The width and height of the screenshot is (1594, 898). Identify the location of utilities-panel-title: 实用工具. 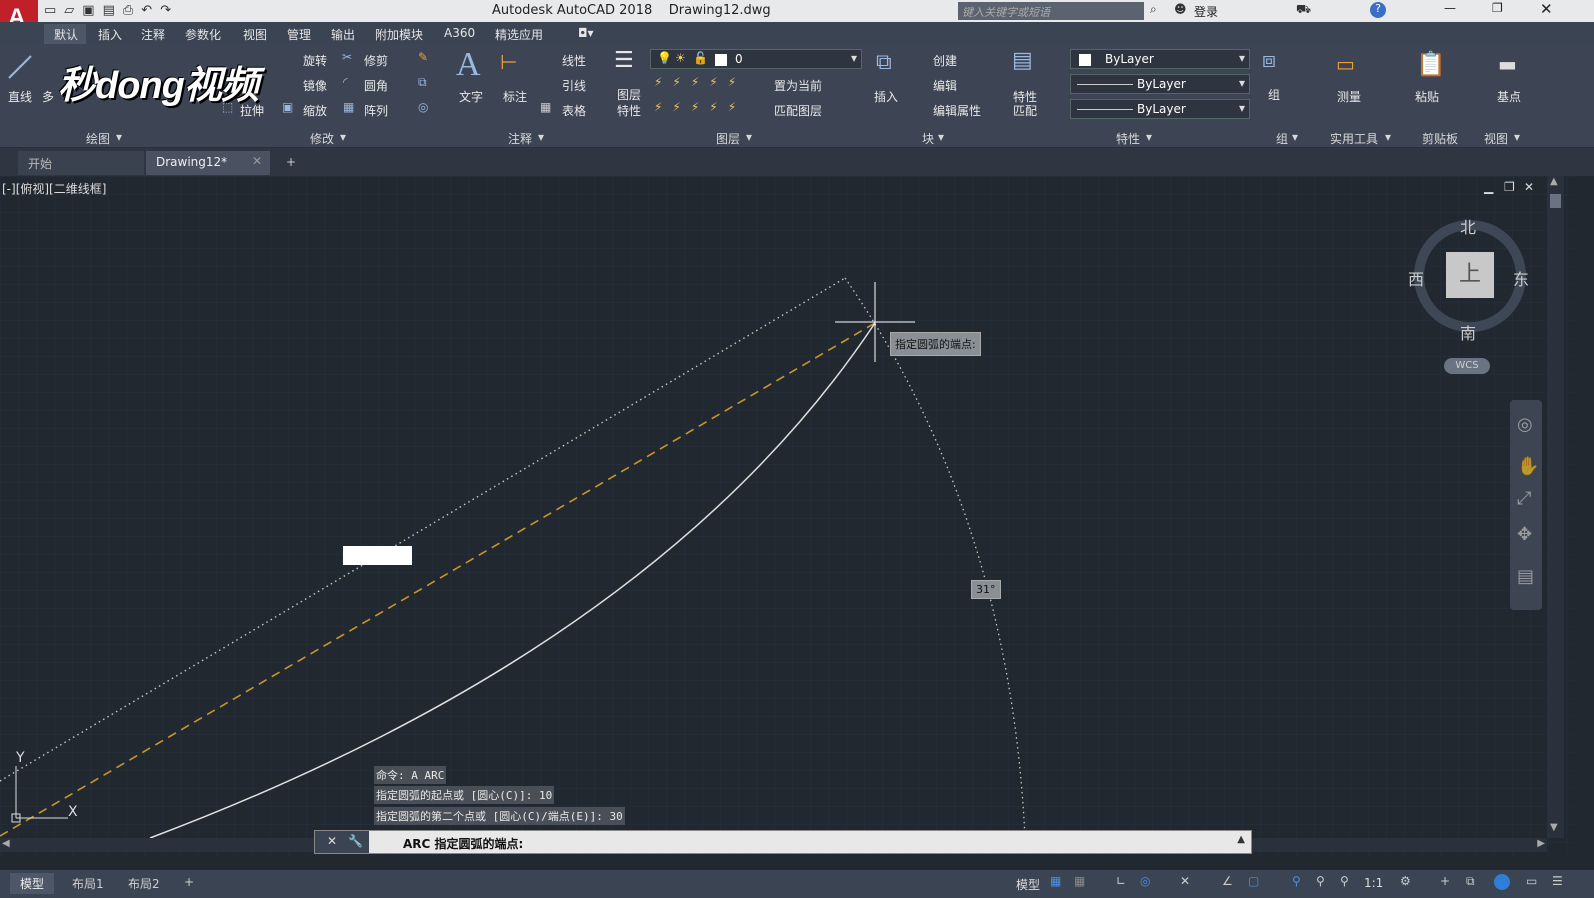
(1354, 138).